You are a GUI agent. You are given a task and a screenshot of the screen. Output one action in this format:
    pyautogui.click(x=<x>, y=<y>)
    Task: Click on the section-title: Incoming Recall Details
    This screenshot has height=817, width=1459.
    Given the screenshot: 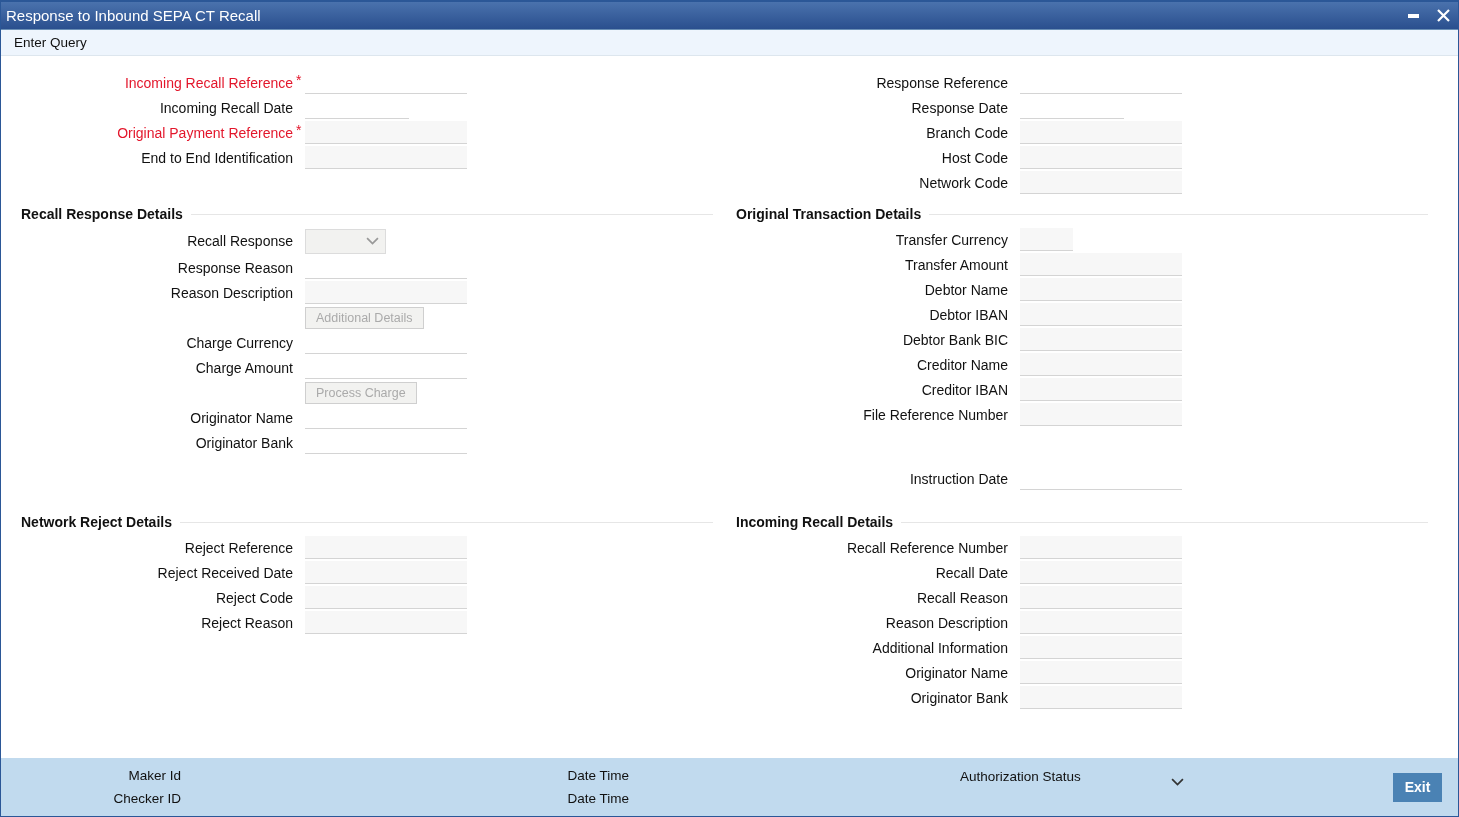 What is the action you would take?
    pyautogui.click(x=815, y=522)
    